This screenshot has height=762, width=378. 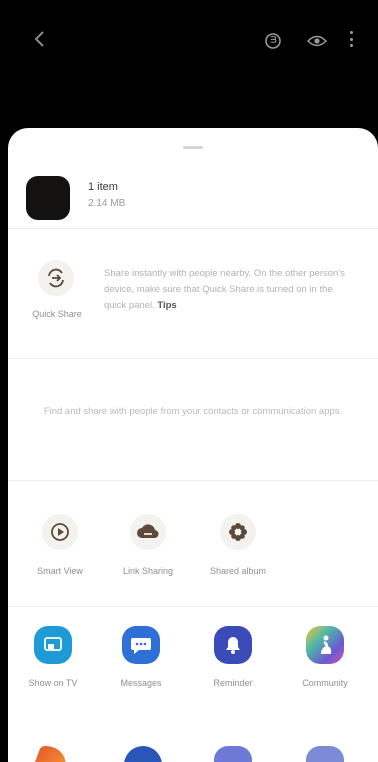 What do you see at coordinates (325, 658) in the screenshot?
I see `app-community: Community` at bounding box center [325, 658].